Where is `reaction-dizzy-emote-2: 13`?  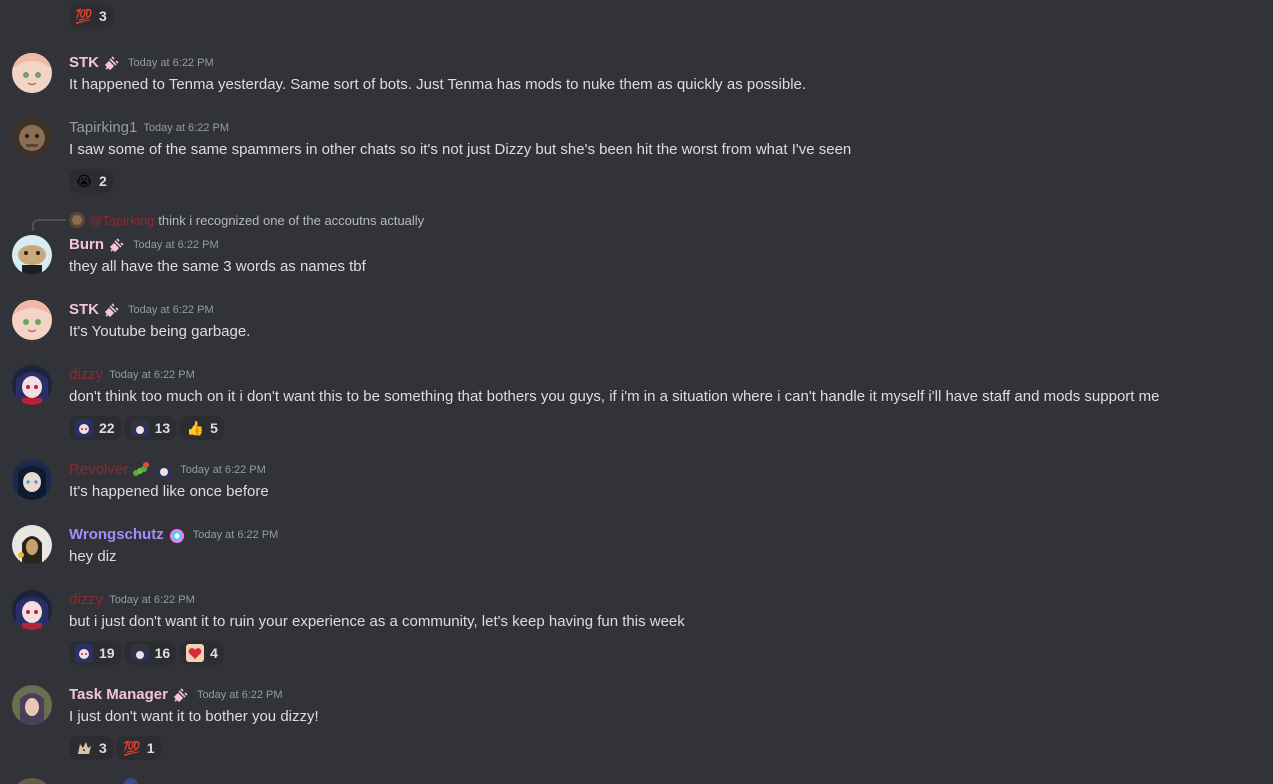 reaction-dizzy-emote-2: 13 is located at coordinates (150, 428).